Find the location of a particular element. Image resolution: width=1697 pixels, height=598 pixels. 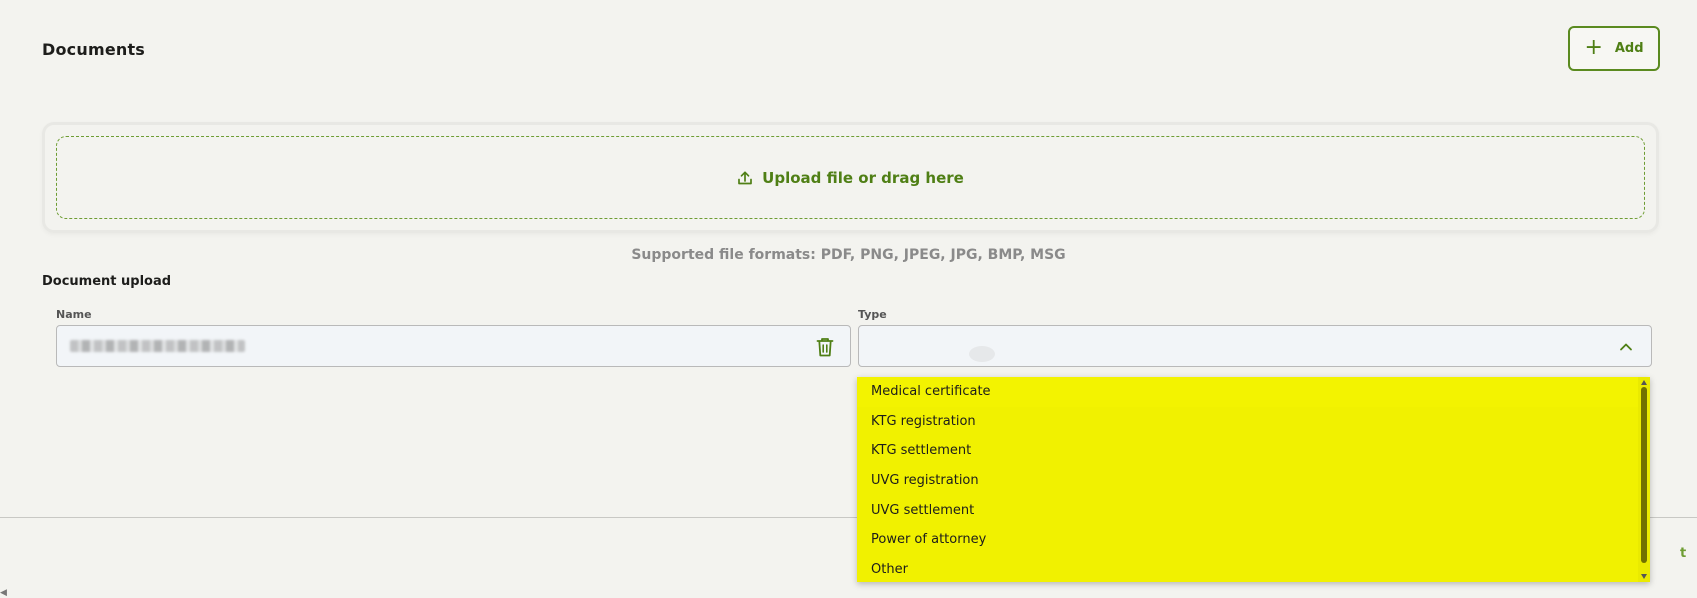

upload-icon is located at coordinates (745, 177).